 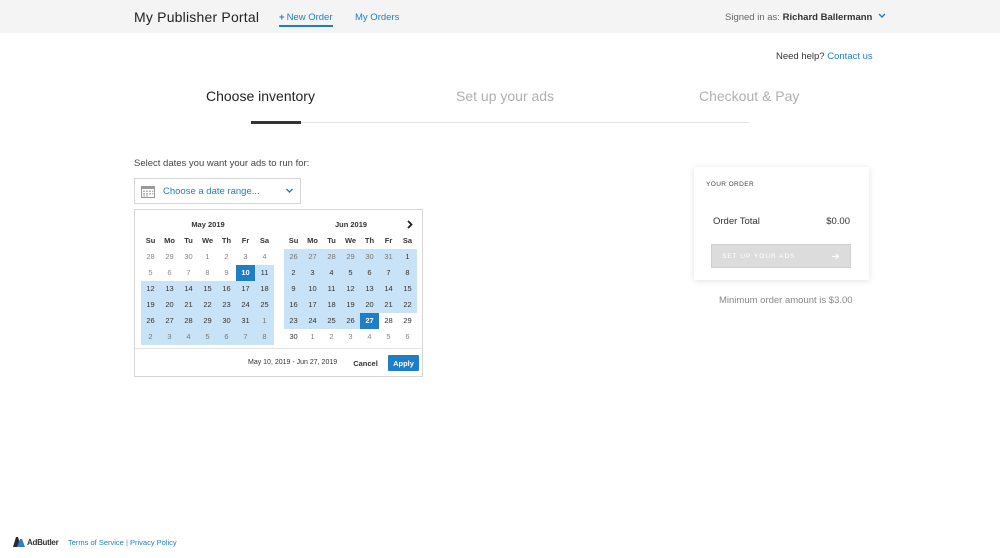 What do you see at coordinates (849, 56) in the screenshot?
I see `contact-us-link: Contact us` at bounding box center [849, 56].